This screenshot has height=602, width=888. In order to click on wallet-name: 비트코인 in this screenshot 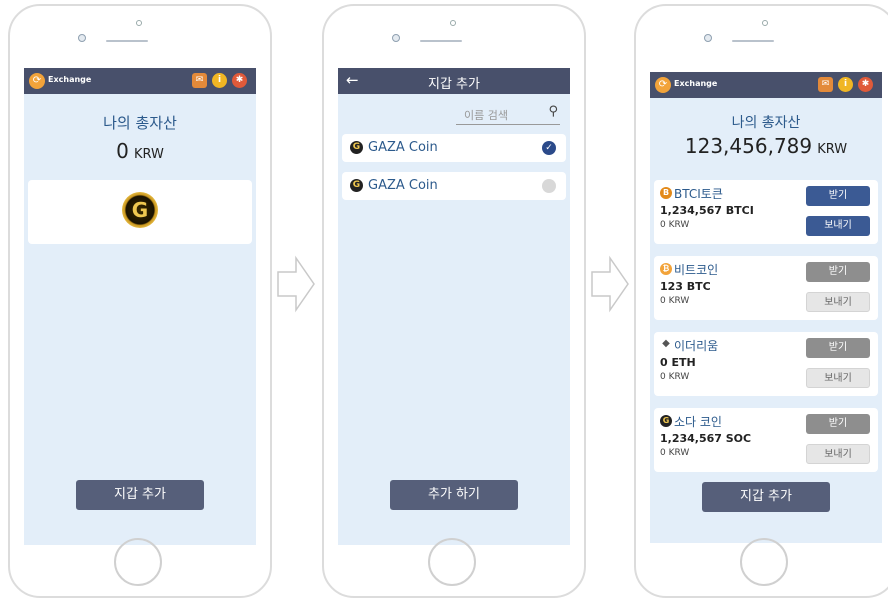, I will do `click(696, 270)`.